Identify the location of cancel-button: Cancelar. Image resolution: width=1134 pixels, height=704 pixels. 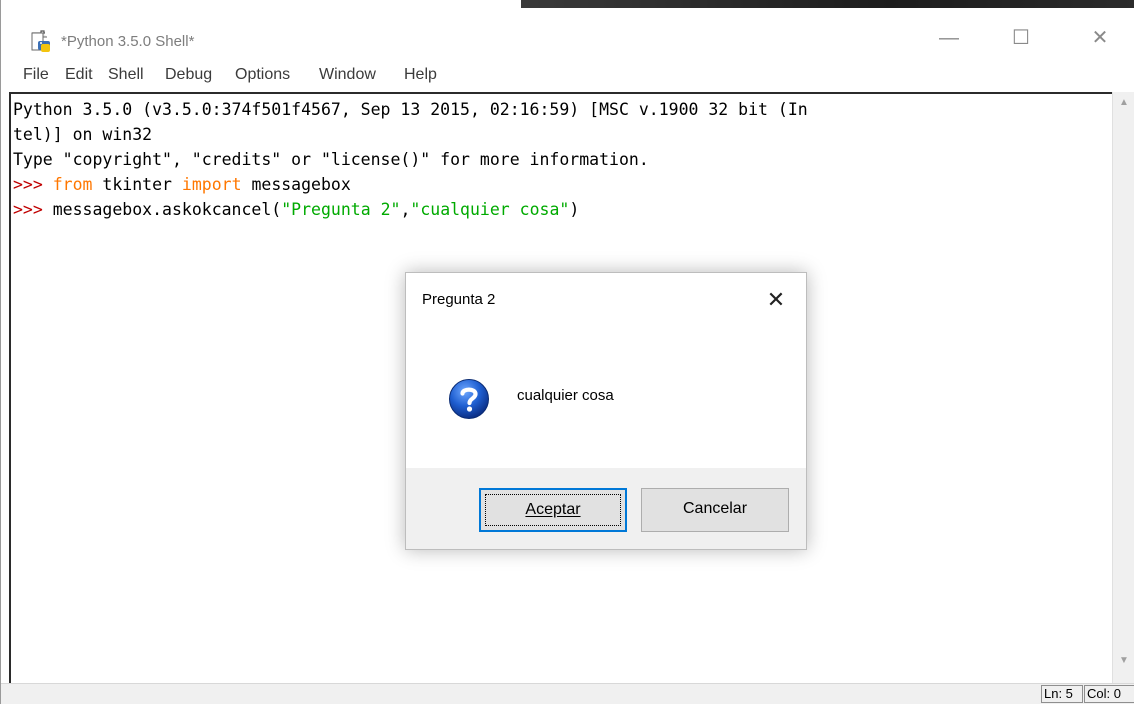
(715, 510).